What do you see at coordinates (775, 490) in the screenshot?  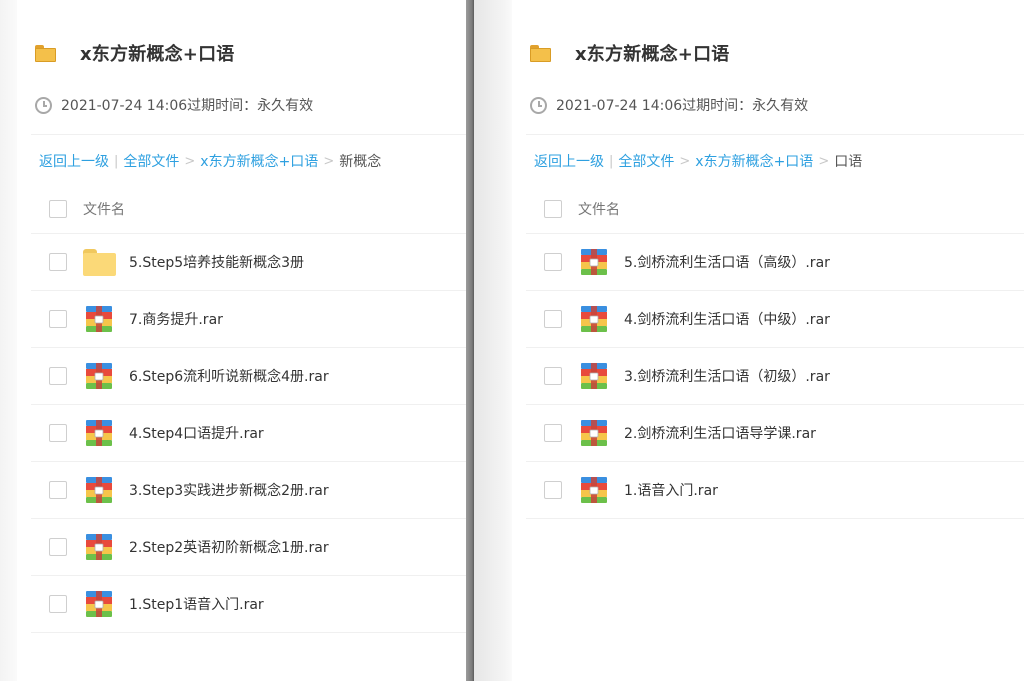 I see `file-row: 1.语音入门.rar` at bounding box center [775, 490].